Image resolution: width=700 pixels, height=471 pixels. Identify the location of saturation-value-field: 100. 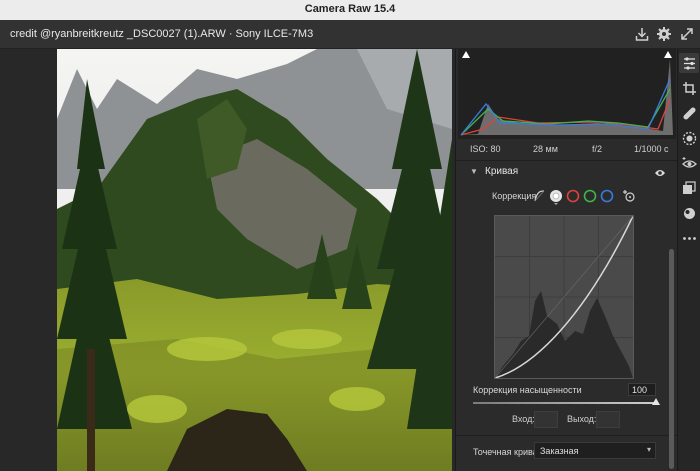
(642, 389).